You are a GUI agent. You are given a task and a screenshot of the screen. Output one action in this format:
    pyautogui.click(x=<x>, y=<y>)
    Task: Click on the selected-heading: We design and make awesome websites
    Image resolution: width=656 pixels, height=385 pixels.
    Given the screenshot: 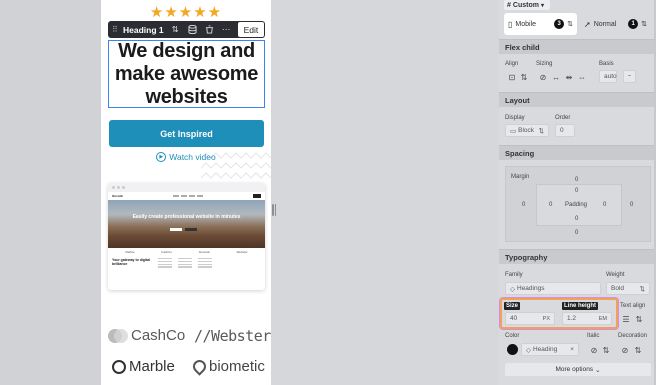 What is the action you would take?
    pyautogui.click(x=186, y=74)
    